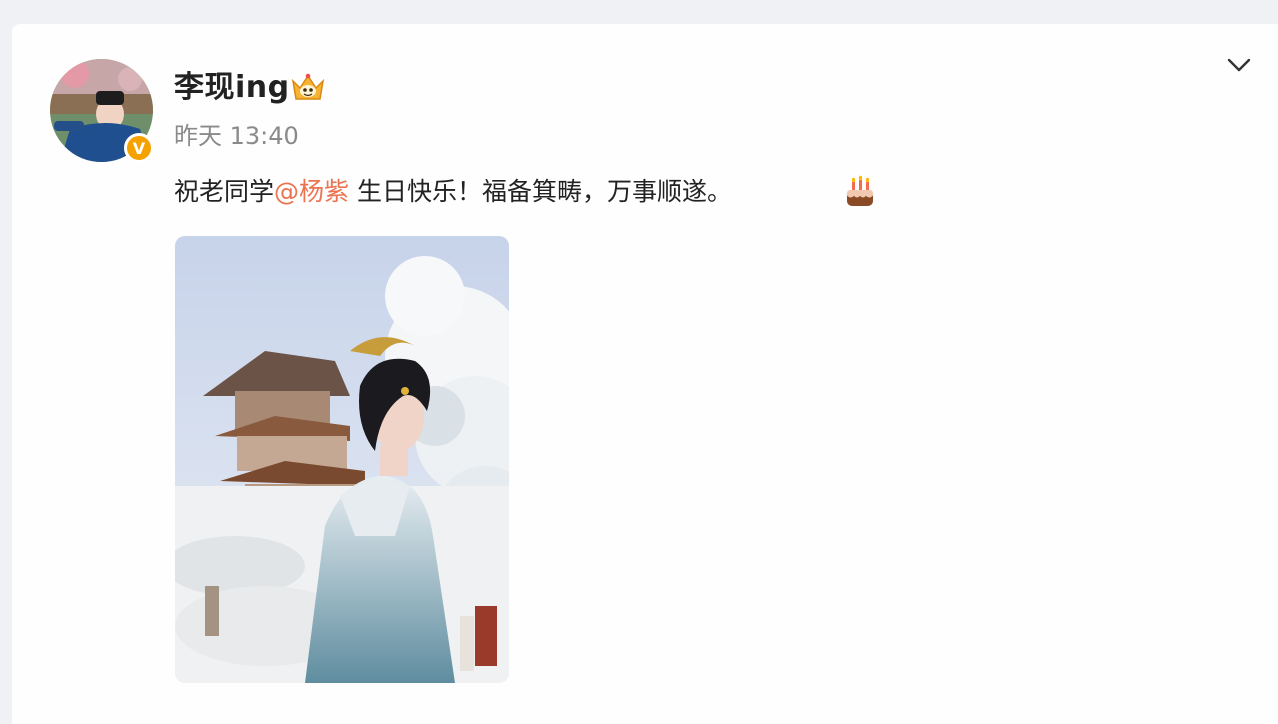 The image size is (1278, 724). I want to click on post-text: 祝老同学@杨紫 生日快乐！福备箕畴，万事顺遂。, so click(453, 192).